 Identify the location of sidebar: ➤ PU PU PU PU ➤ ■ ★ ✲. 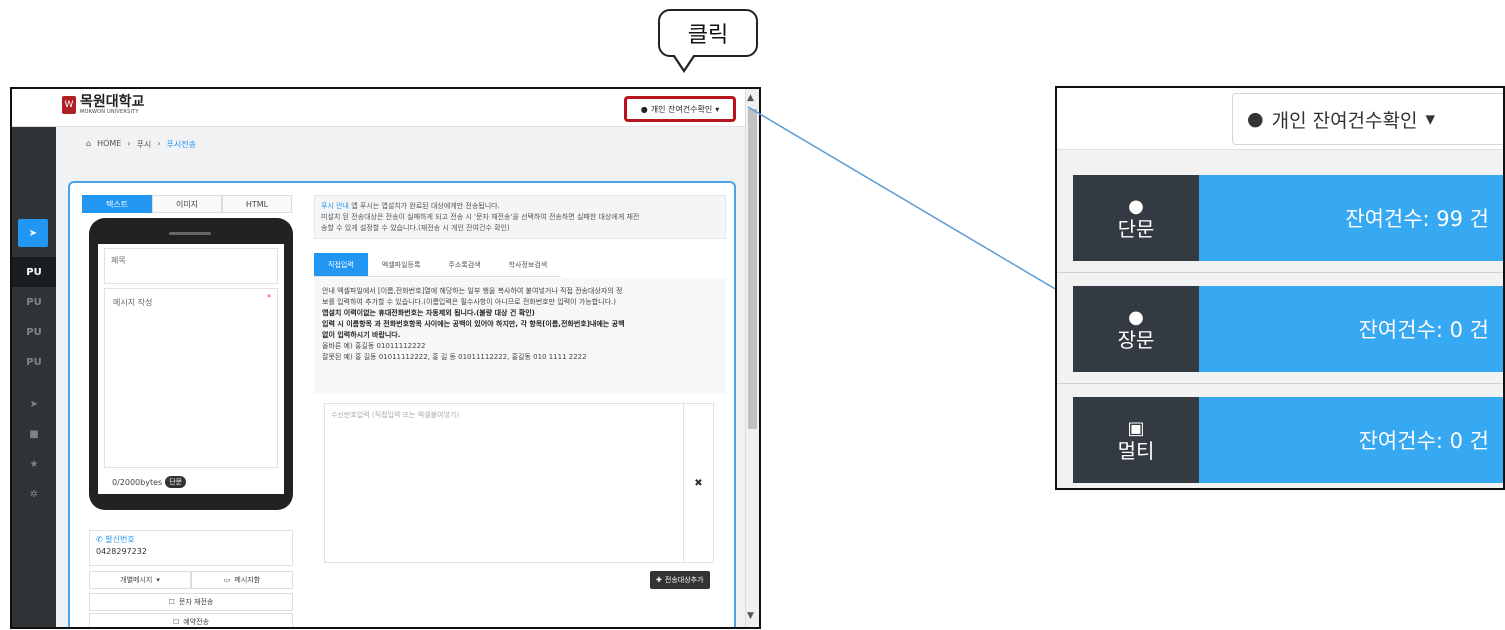
(34, 377).